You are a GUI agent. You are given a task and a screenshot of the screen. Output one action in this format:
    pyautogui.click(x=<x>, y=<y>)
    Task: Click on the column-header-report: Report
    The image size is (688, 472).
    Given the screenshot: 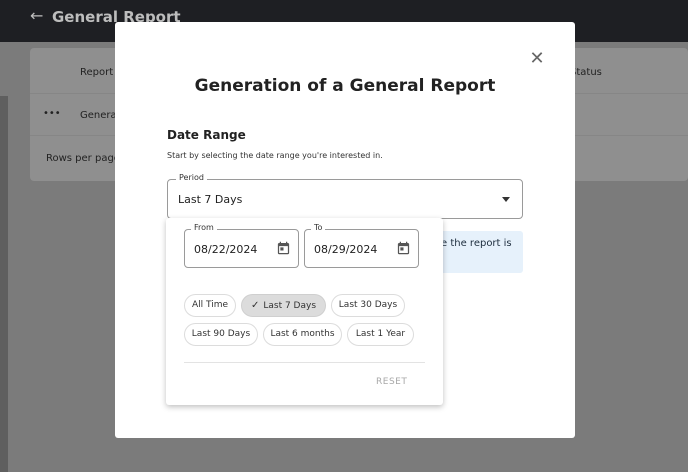 What is the action you would take?
    pyautogui.click(x=97, y=72)
    